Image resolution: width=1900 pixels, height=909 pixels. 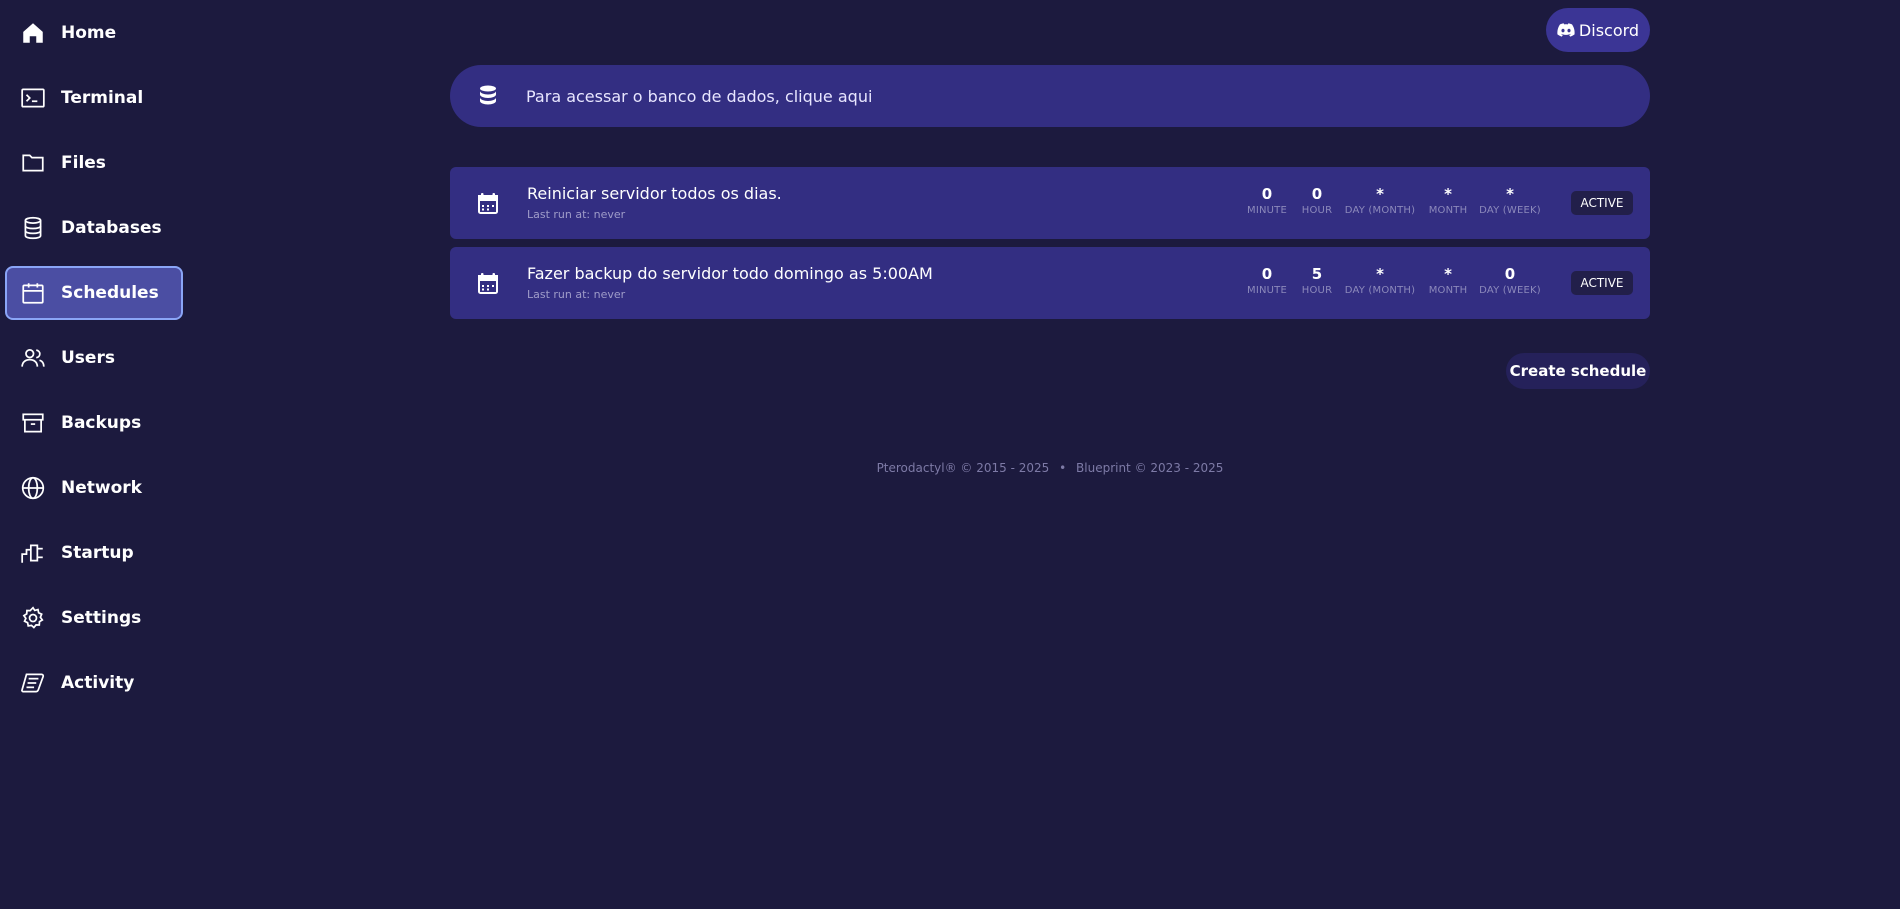 What do you see at coordinates (101, 423) in the screenshot?
I see `sidebar-item-label: Backups` at bounding box center [101, 423].